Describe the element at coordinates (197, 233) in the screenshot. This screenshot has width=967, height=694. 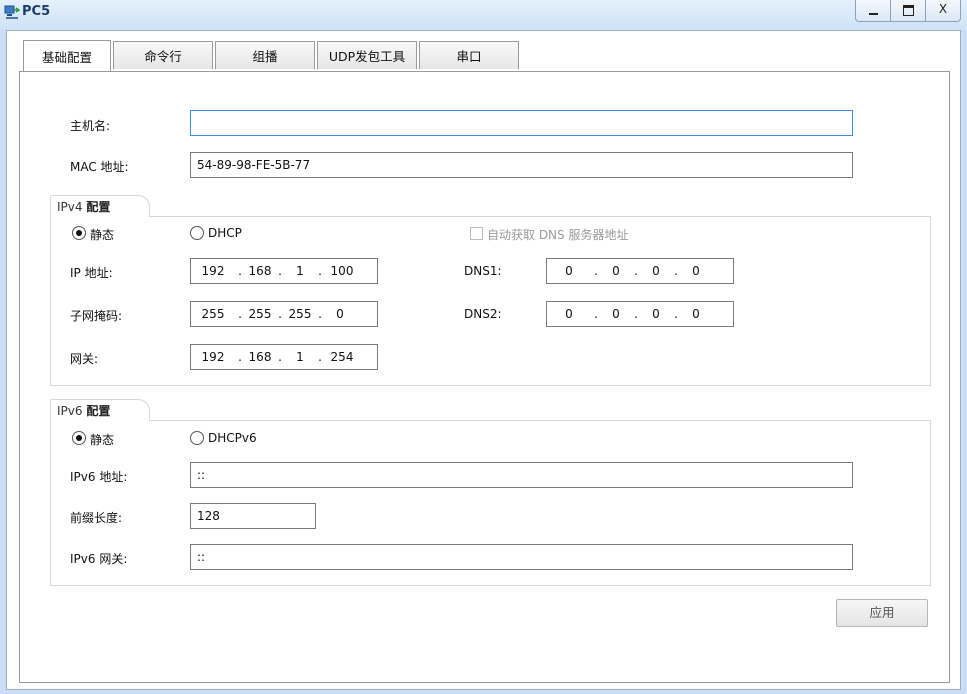
I see `ipv4-dhcp-radio` at that location.